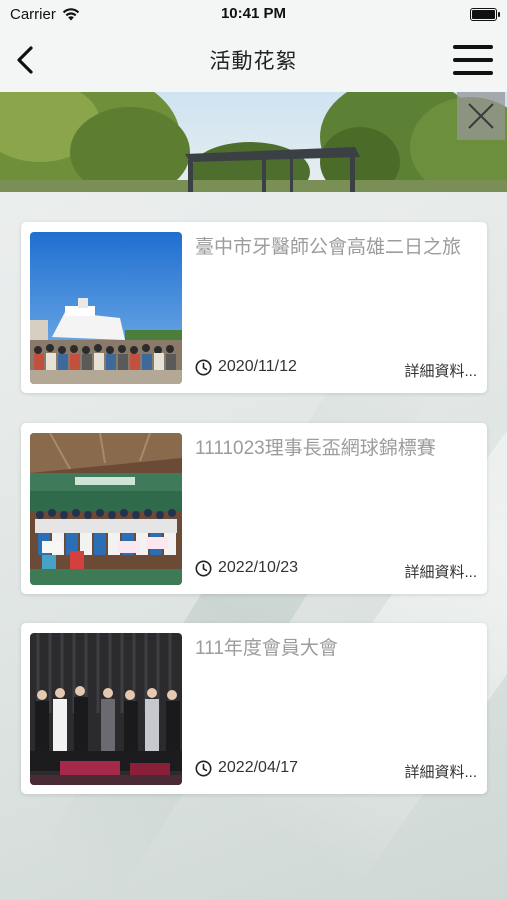  I want to click on group-photo-harbor, so click(106, 308).